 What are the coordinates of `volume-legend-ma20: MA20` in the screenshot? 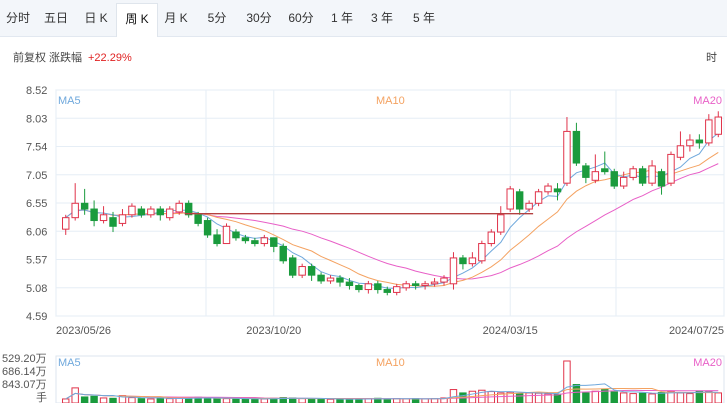 It's located at (707, 363).